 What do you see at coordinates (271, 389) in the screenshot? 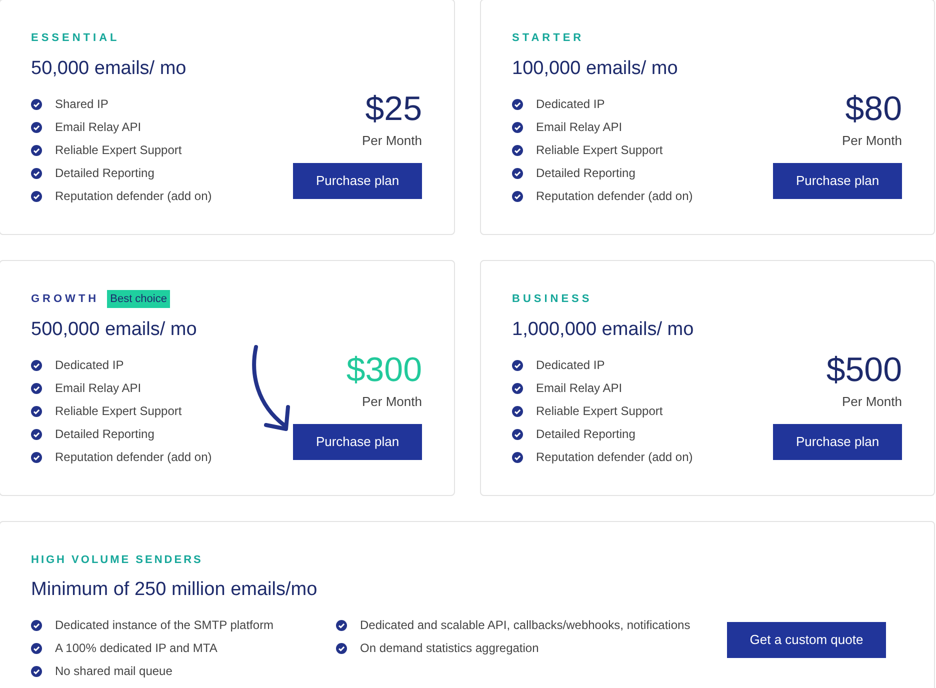
I see `curved-arrow-icon` at bounding box center [271, 389].